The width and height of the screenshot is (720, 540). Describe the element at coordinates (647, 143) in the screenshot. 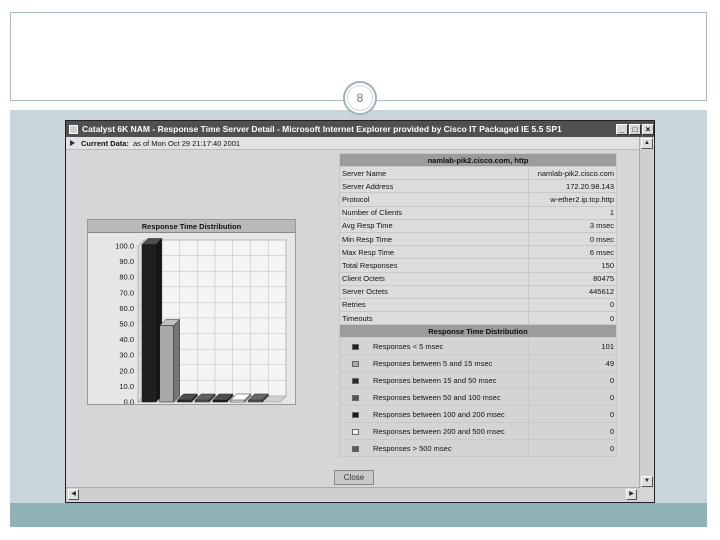

I see `scroll-up-icon: ▲` at that location.